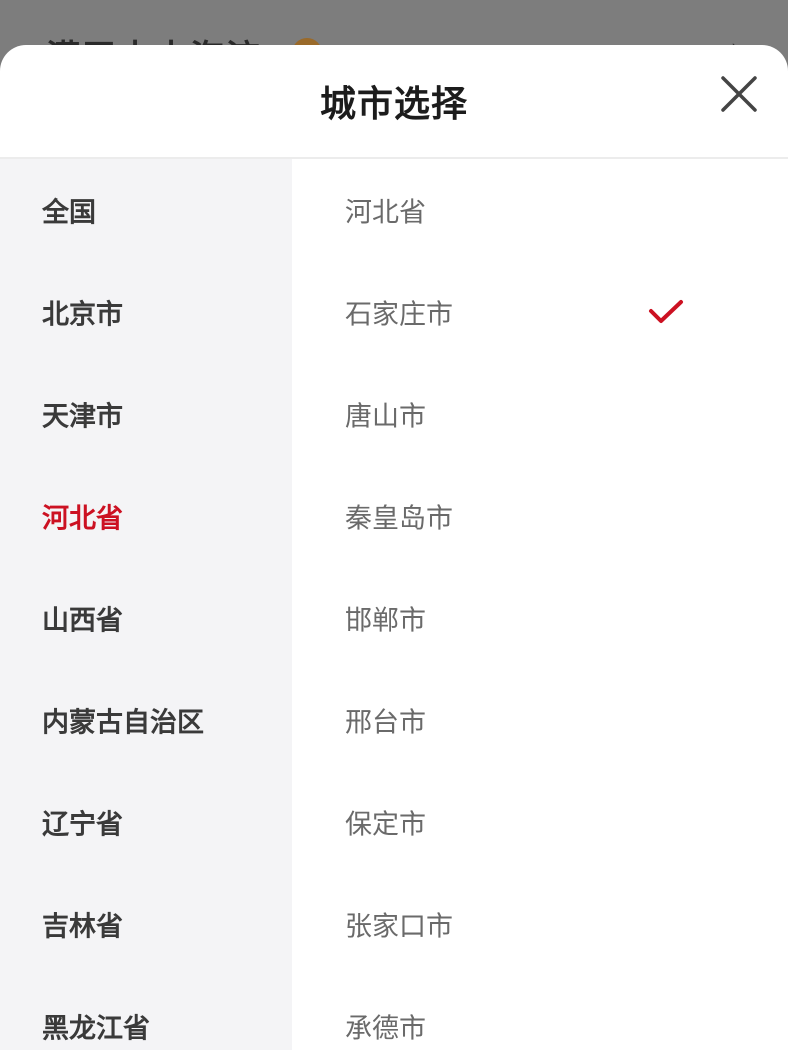 Image resolution: width=788 pixels, height=1050 pixels. Describe the element at coordinates (146, 312) in the screenshot. I see `province-item: 北京市` at that location.